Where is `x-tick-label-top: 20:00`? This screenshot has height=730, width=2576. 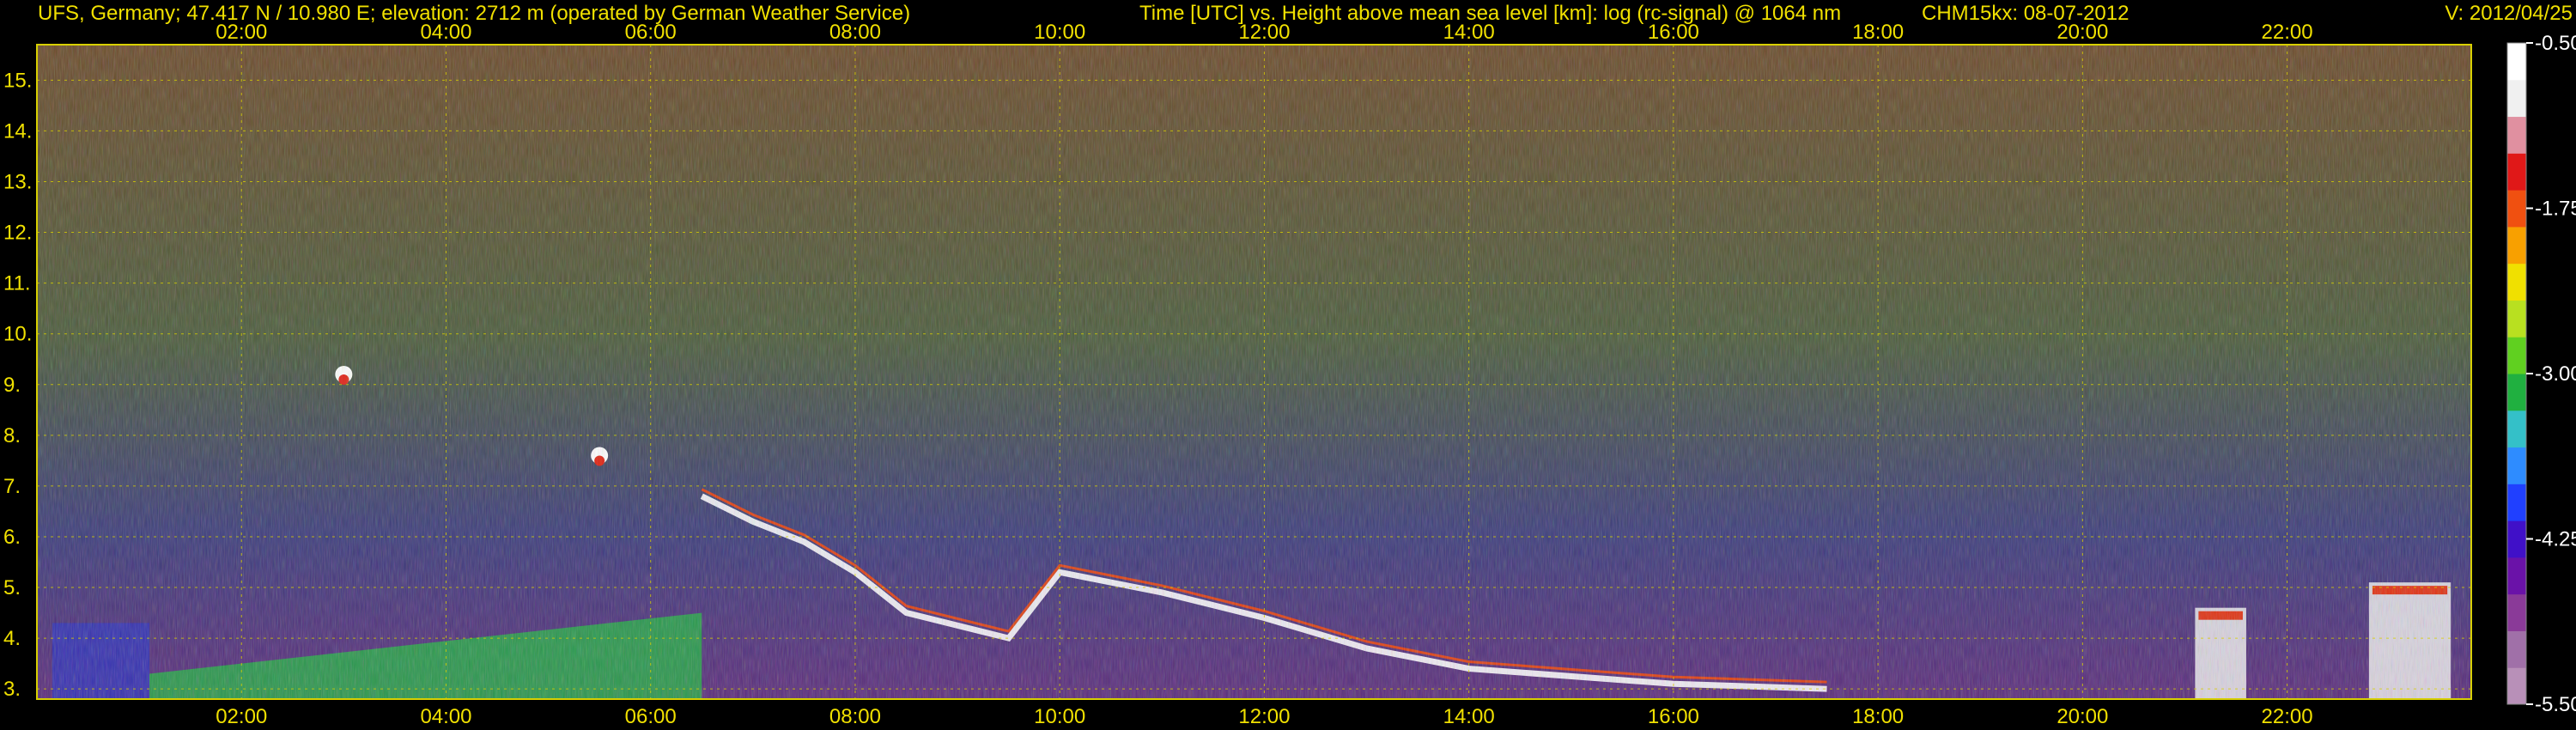
x-tick-label-top: 20:00 is located at coordinates (2082, 32).